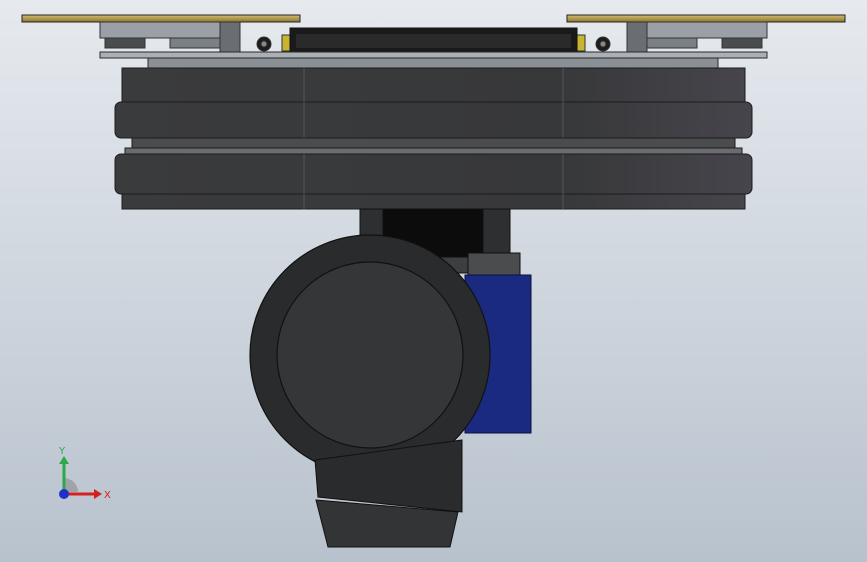 The width and height of the screenshot is (867, 562). What do you see at coordinates (84, 473) in the screenshot?
I see `coordinate-triad: Y X` at bounding box center [84, 473].